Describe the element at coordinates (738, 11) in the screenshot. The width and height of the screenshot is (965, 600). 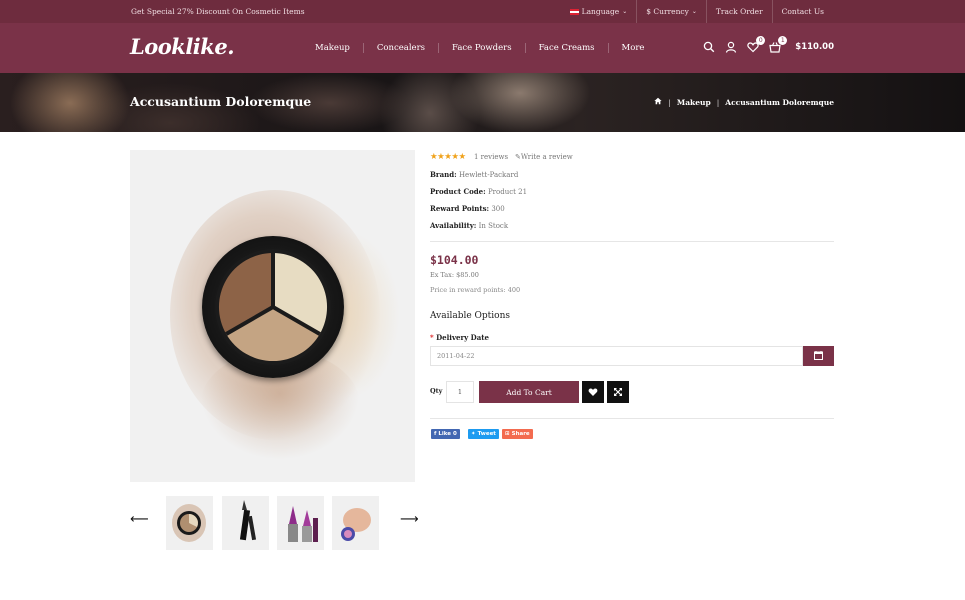
I see `track-order-link: Track Order` at that location.